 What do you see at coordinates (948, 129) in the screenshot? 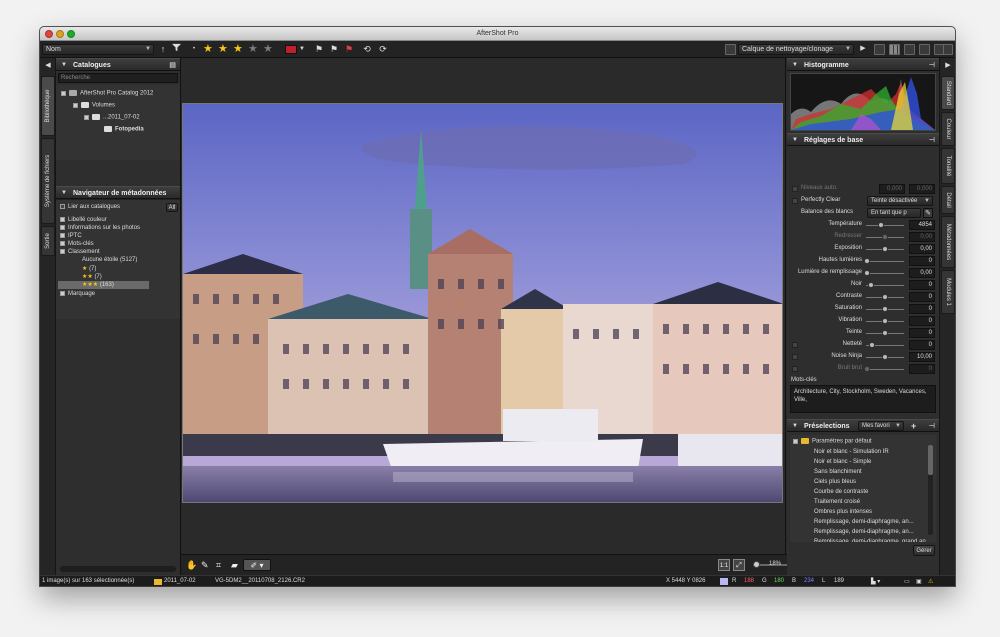
I see `tab-couleur: Couleur` at bounding box center [948, 129].